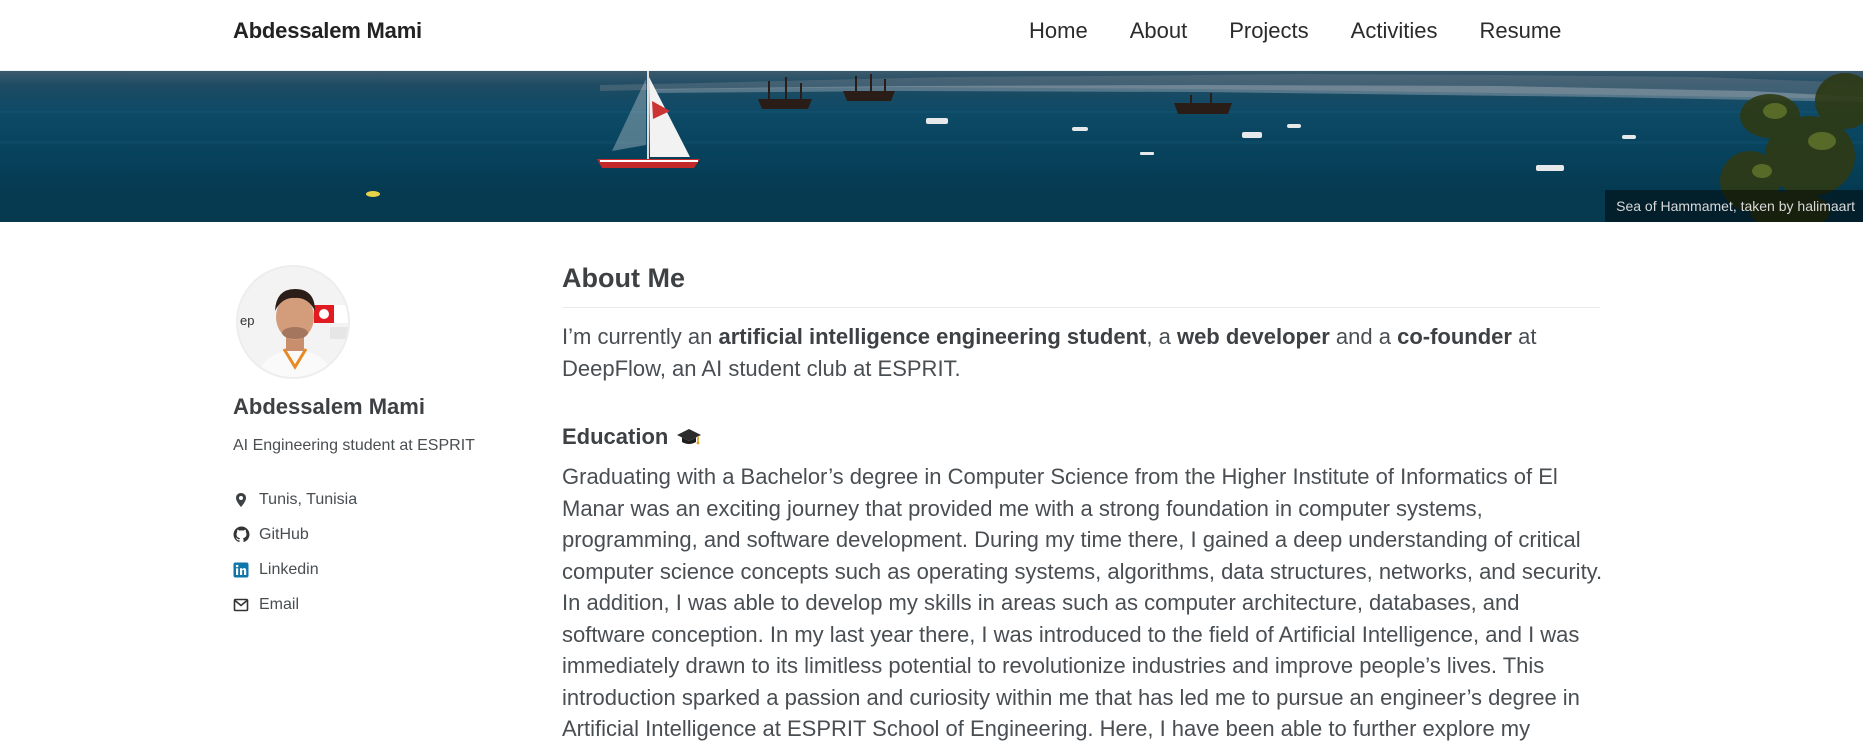  Describe the element at coordinates (1454, 336) in the screenshot. I see `intro-highlight-co-founder: co-founder` at that location.